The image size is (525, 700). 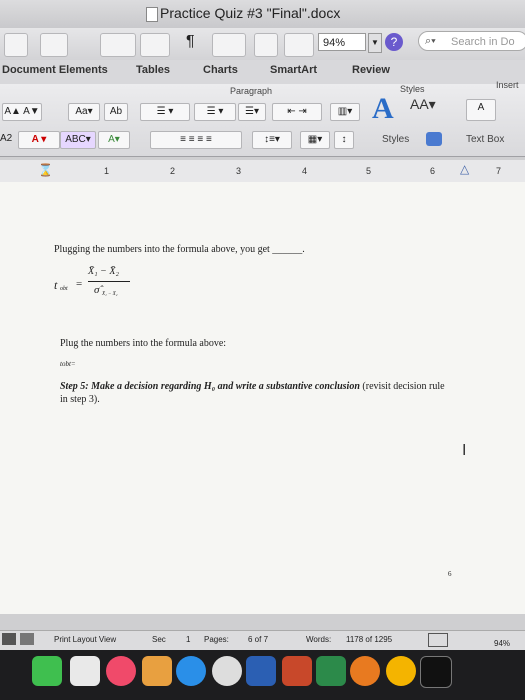 What do you see at coordinates (27, 639) in the screenshot?
I see `print-layout-icon` at bounding box center [27, 639].